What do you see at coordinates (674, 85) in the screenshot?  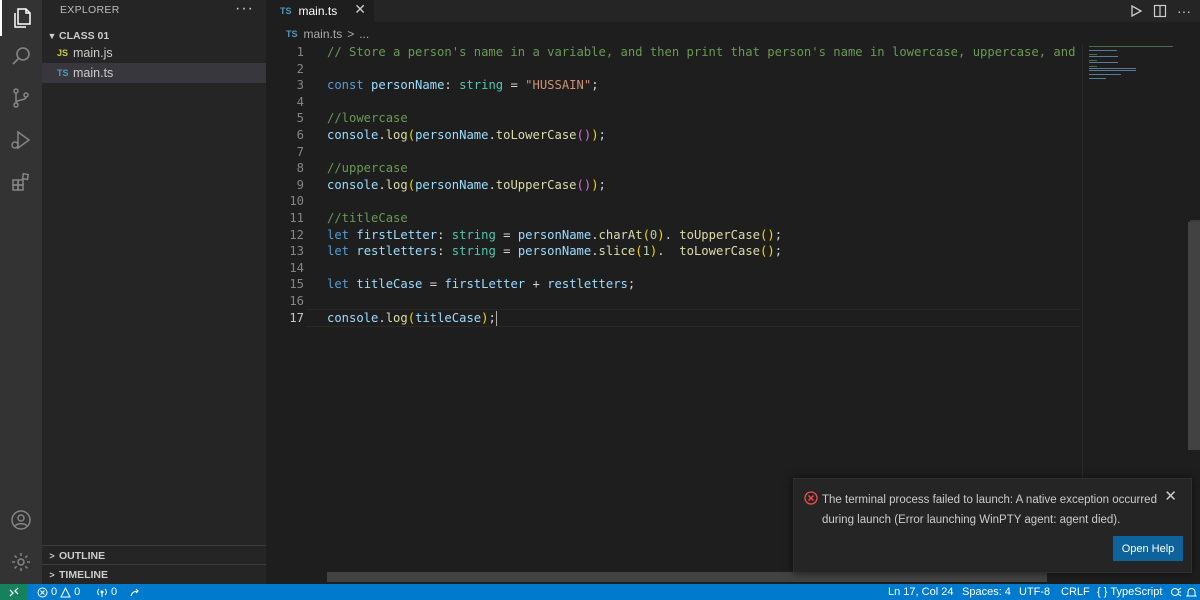 I see `code-line: 3 const personName: string = "HUSSAIN";` at bounding box center [674, 85].